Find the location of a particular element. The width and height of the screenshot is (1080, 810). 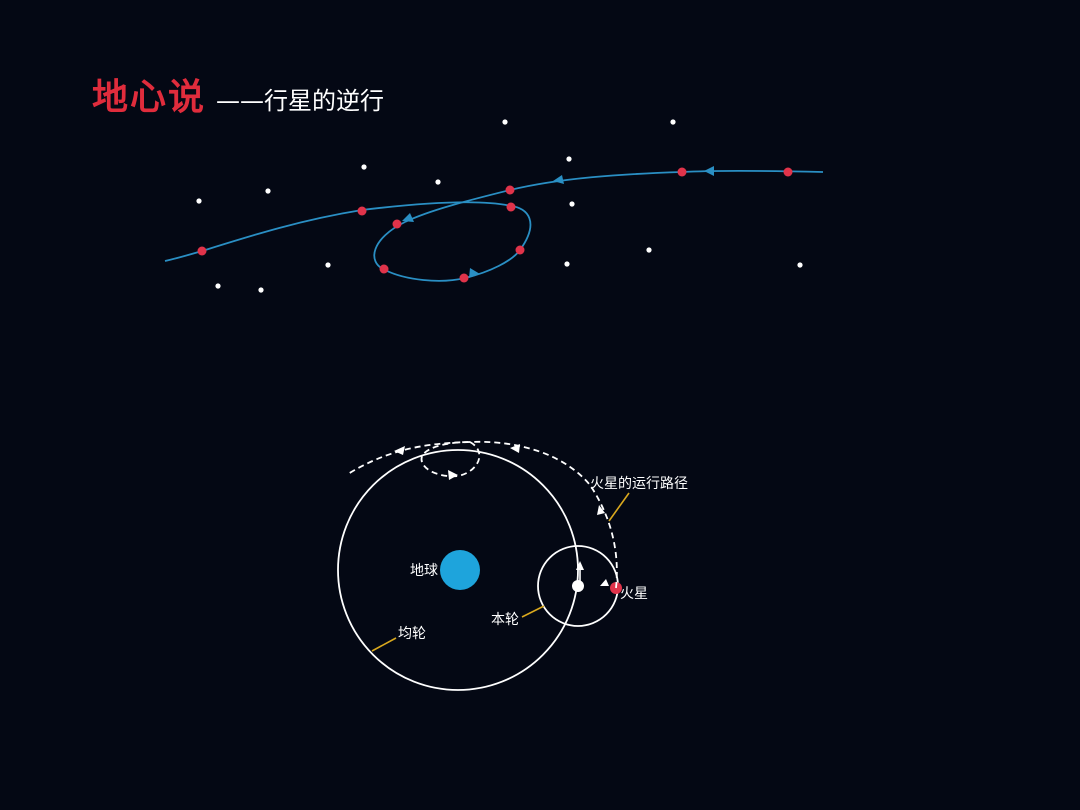

mars-path-label: 火星的运行路径 is located at coordinates (639, 484).